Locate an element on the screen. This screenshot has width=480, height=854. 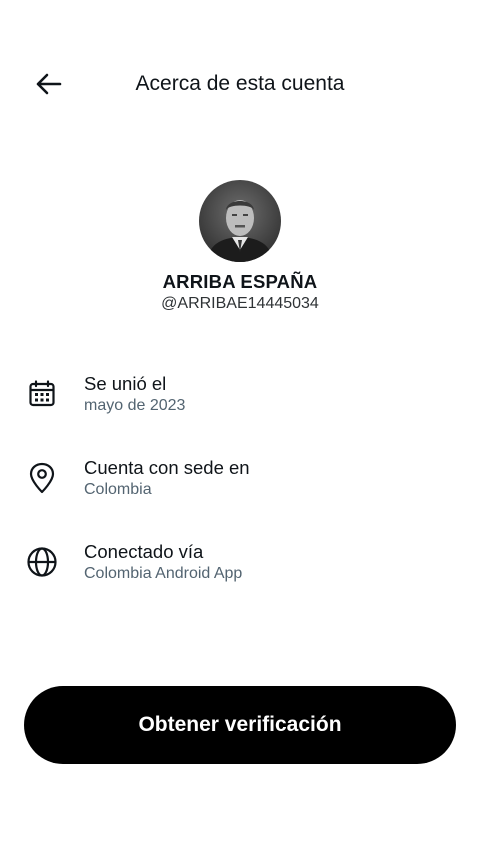
avatar is located at coordinates (240, 221).